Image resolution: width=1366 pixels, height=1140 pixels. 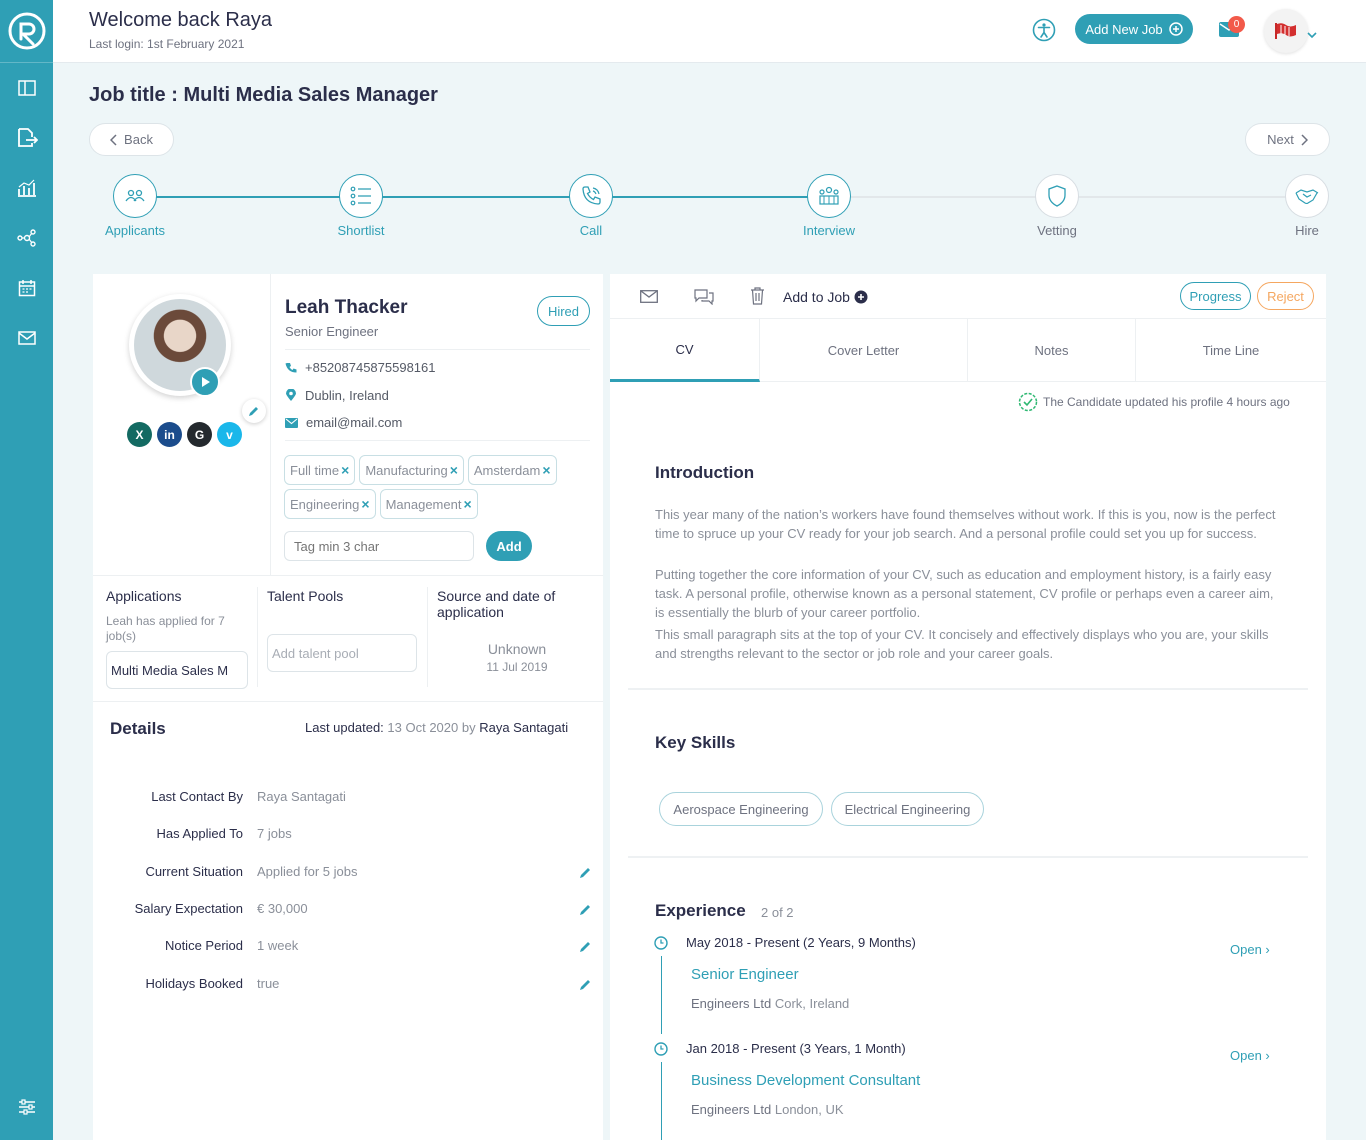 I want to click on app-logo, so click(x=26, y=31).